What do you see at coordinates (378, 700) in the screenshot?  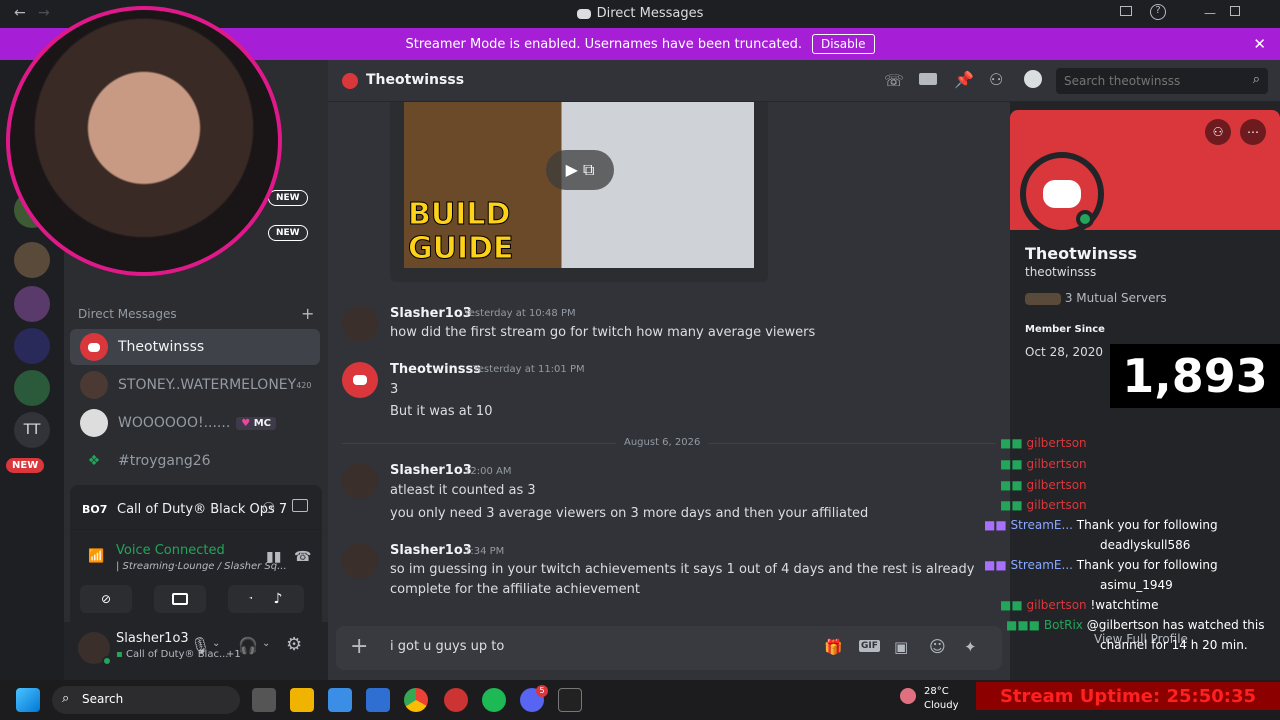 I see `app-icon` at bounding box center [378, 700].